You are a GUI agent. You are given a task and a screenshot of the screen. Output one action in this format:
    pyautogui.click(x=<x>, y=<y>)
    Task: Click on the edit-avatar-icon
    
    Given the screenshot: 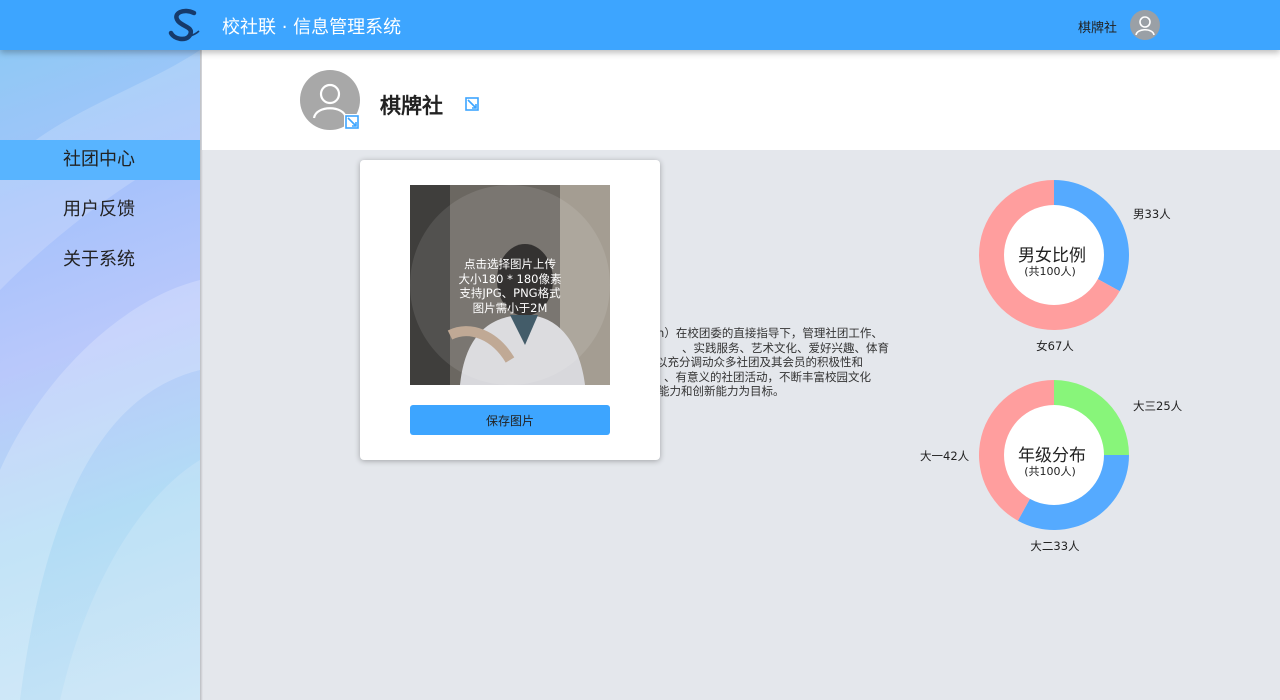 What is the action you would take?
    pyautogui.click(x=352, y=122)
    